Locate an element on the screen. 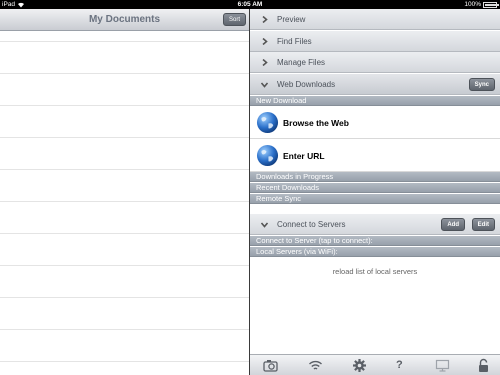  status-bar: iPad 6:05 AM 100% is located at coordinates (250, 4).